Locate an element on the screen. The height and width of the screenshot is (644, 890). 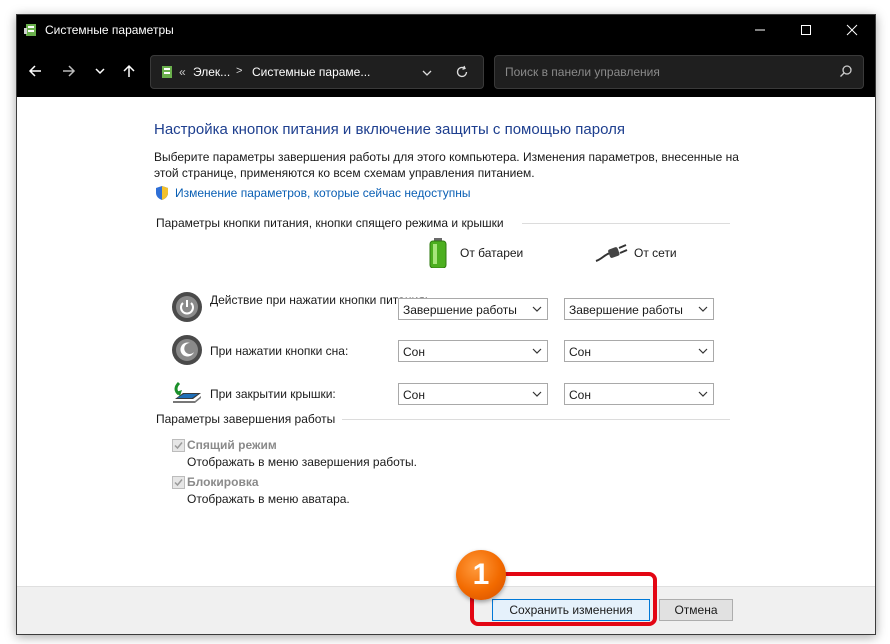
shutdown-section-title: Параметры завершения работы is located at coordinates (246, 419).